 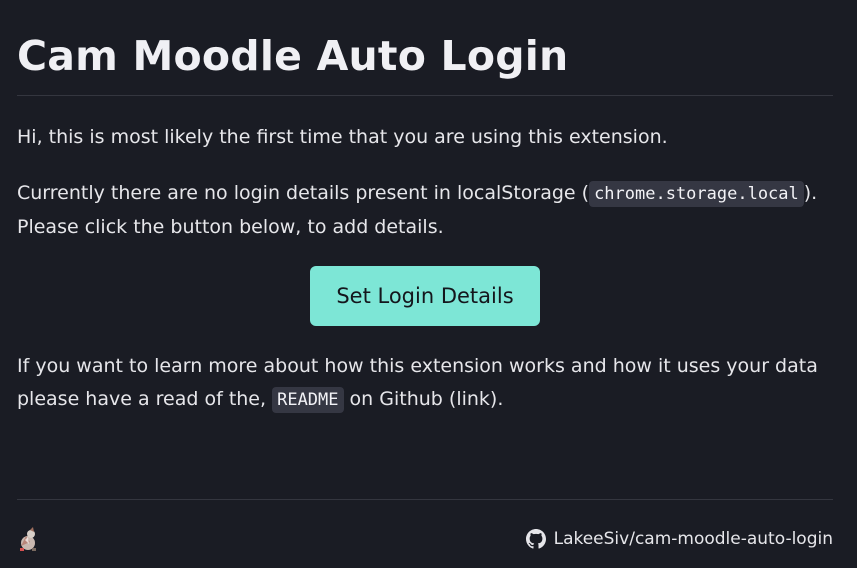 What do you see at coordinates (293, 56) in the screenshot?
I see `page-title: Cam Moodle Auto Login` at bounding box center [293, 56].